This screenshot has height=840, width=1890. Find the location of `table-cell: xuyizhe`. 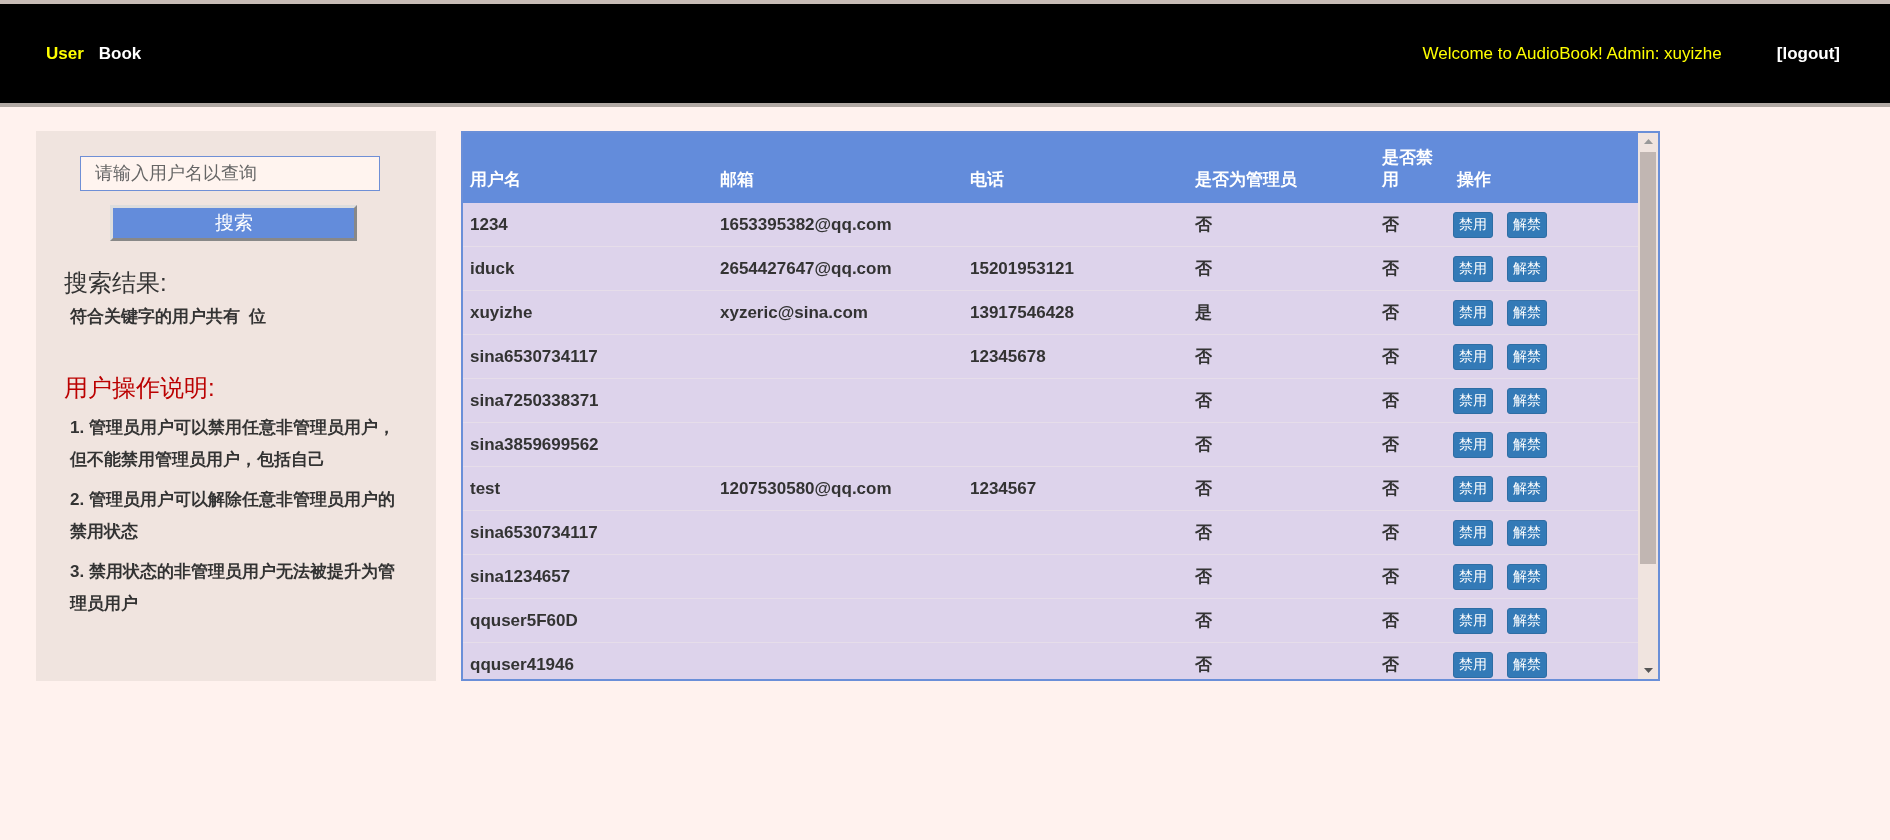

table-cell: xuyizhe is located at coordinates (501, 312).